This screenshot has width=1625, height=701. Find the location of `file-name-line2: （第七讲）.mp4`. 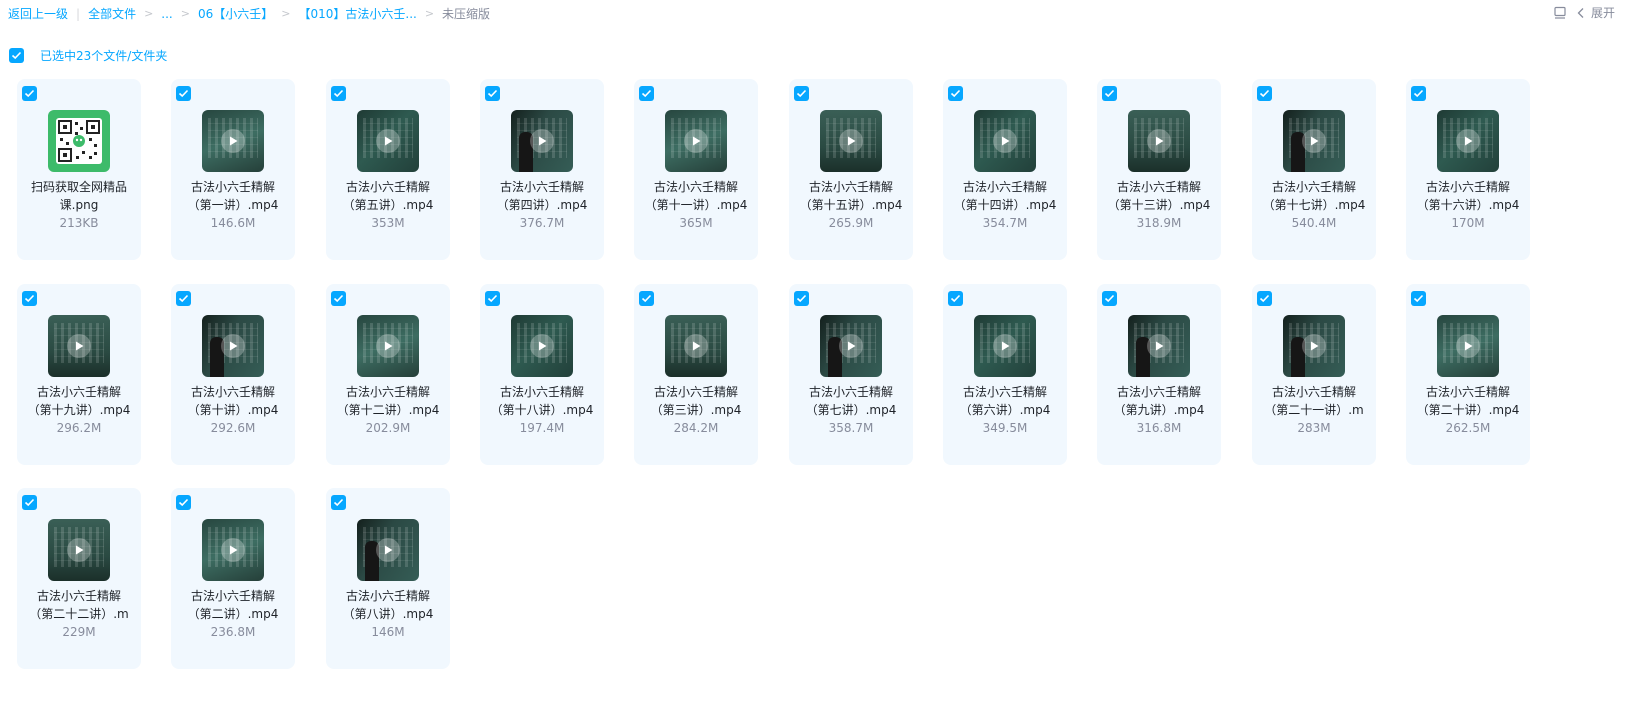

file-name-line2: （第七讲）.mp4 is located at coordinates (851, 410).